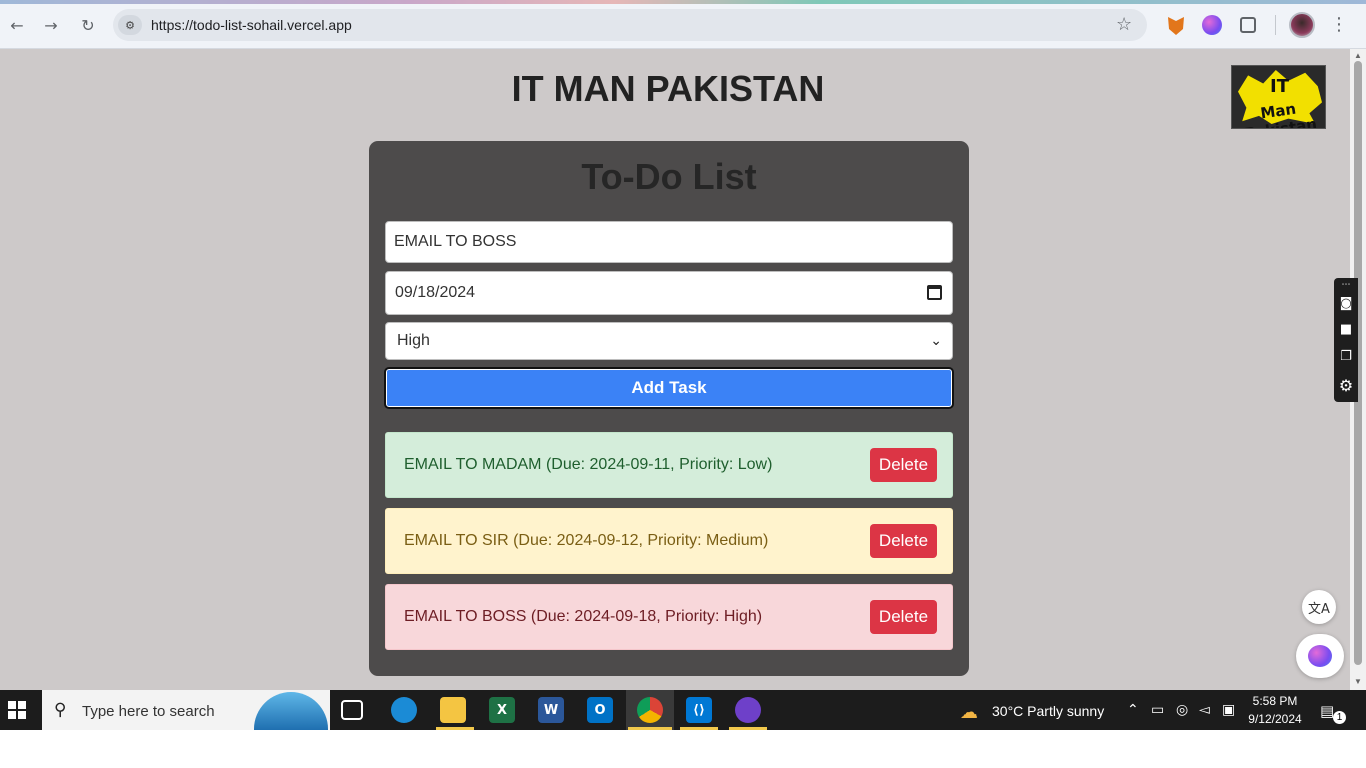 The image size is (1366, 768). Describe the element at coordinates (650, 710) in the screenshot. I see `chrome-icon` at that location.